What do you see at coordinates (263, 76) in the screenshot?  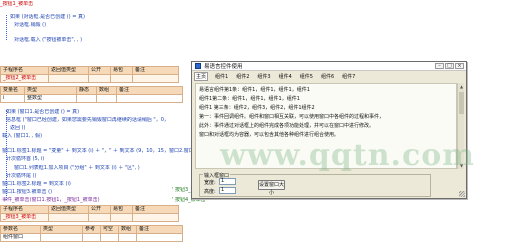 I see `menu-item: 组件3` at bounding box center [263, 76].